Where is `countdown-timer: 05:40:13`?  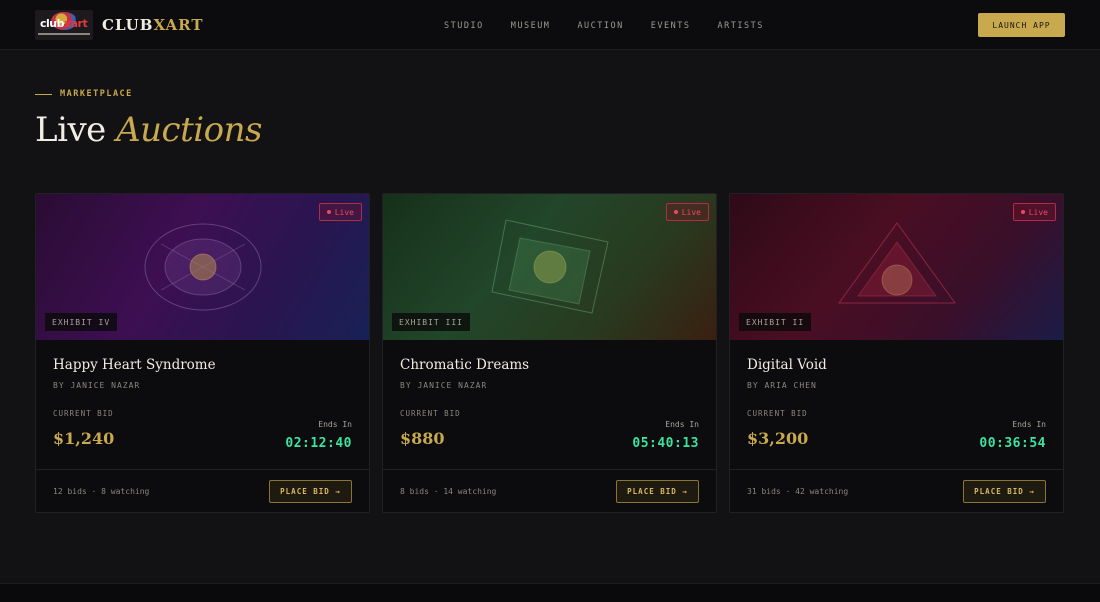 countdown-timer: 05:40:13 is located at coordinates (665, 443).